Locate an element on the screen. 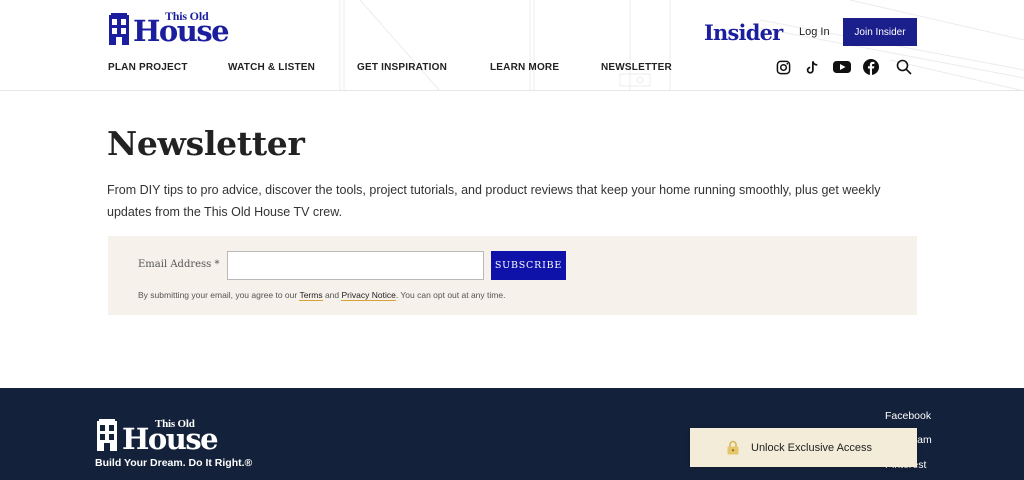 The height and width of the screenshot is (480, 1024). site-logo: This Old House is located at coordinates (184, 28).